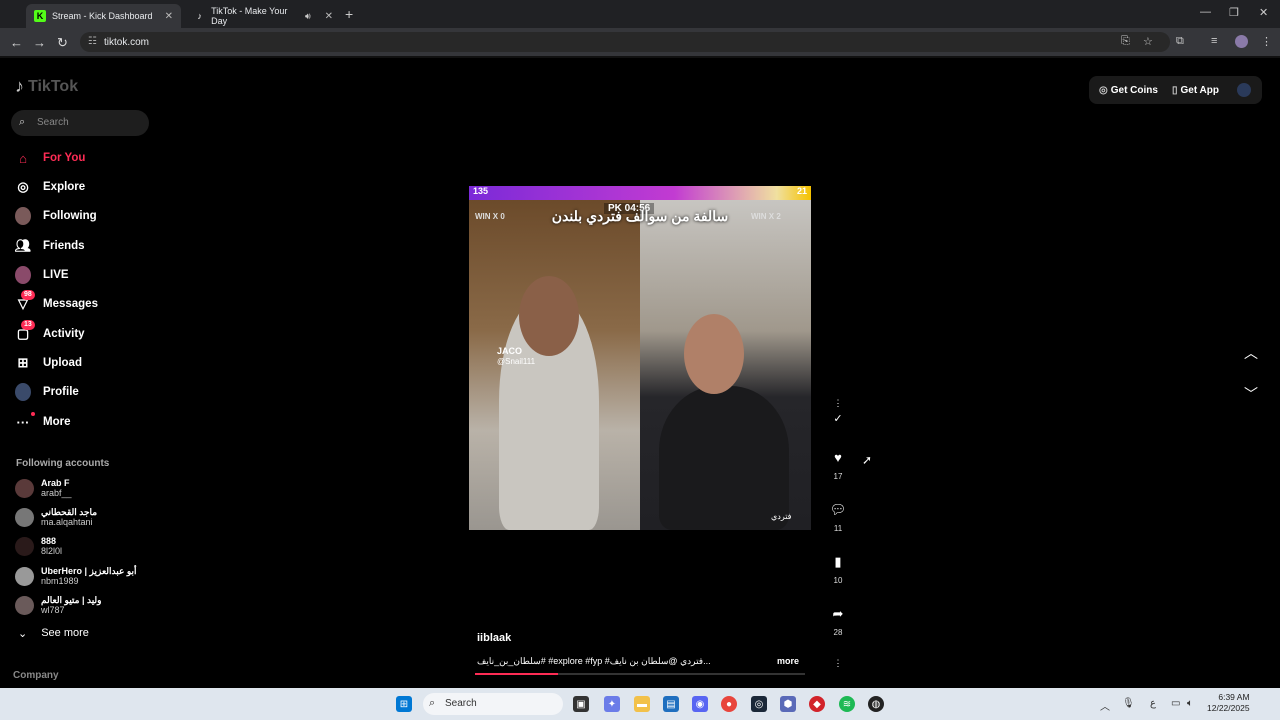  What do you see at coordinates (838, 663) in the screenshot?
I see `dots-icon: ⋮` at bounding box center [838, 663].